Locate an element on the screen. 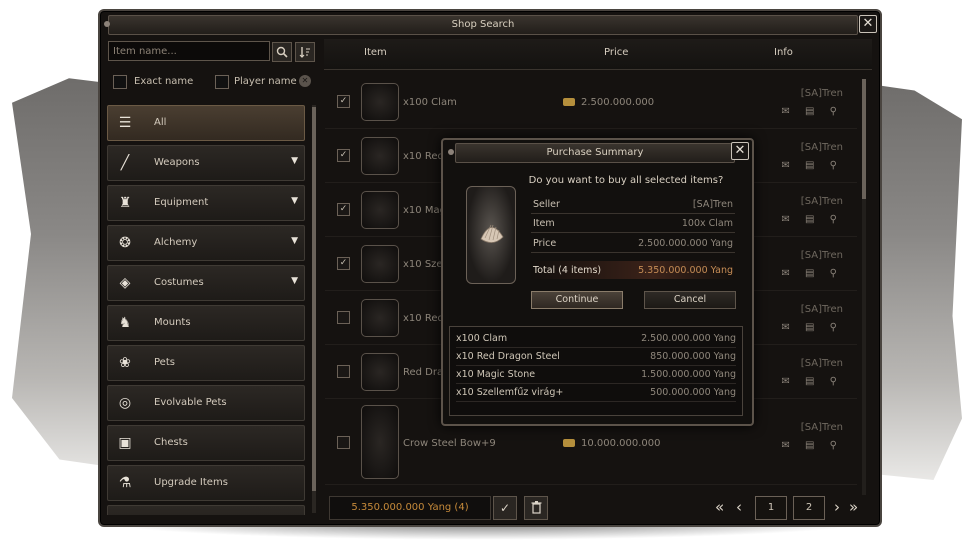  list-item-name: x100 Clam is located at coordinates (482, 338).